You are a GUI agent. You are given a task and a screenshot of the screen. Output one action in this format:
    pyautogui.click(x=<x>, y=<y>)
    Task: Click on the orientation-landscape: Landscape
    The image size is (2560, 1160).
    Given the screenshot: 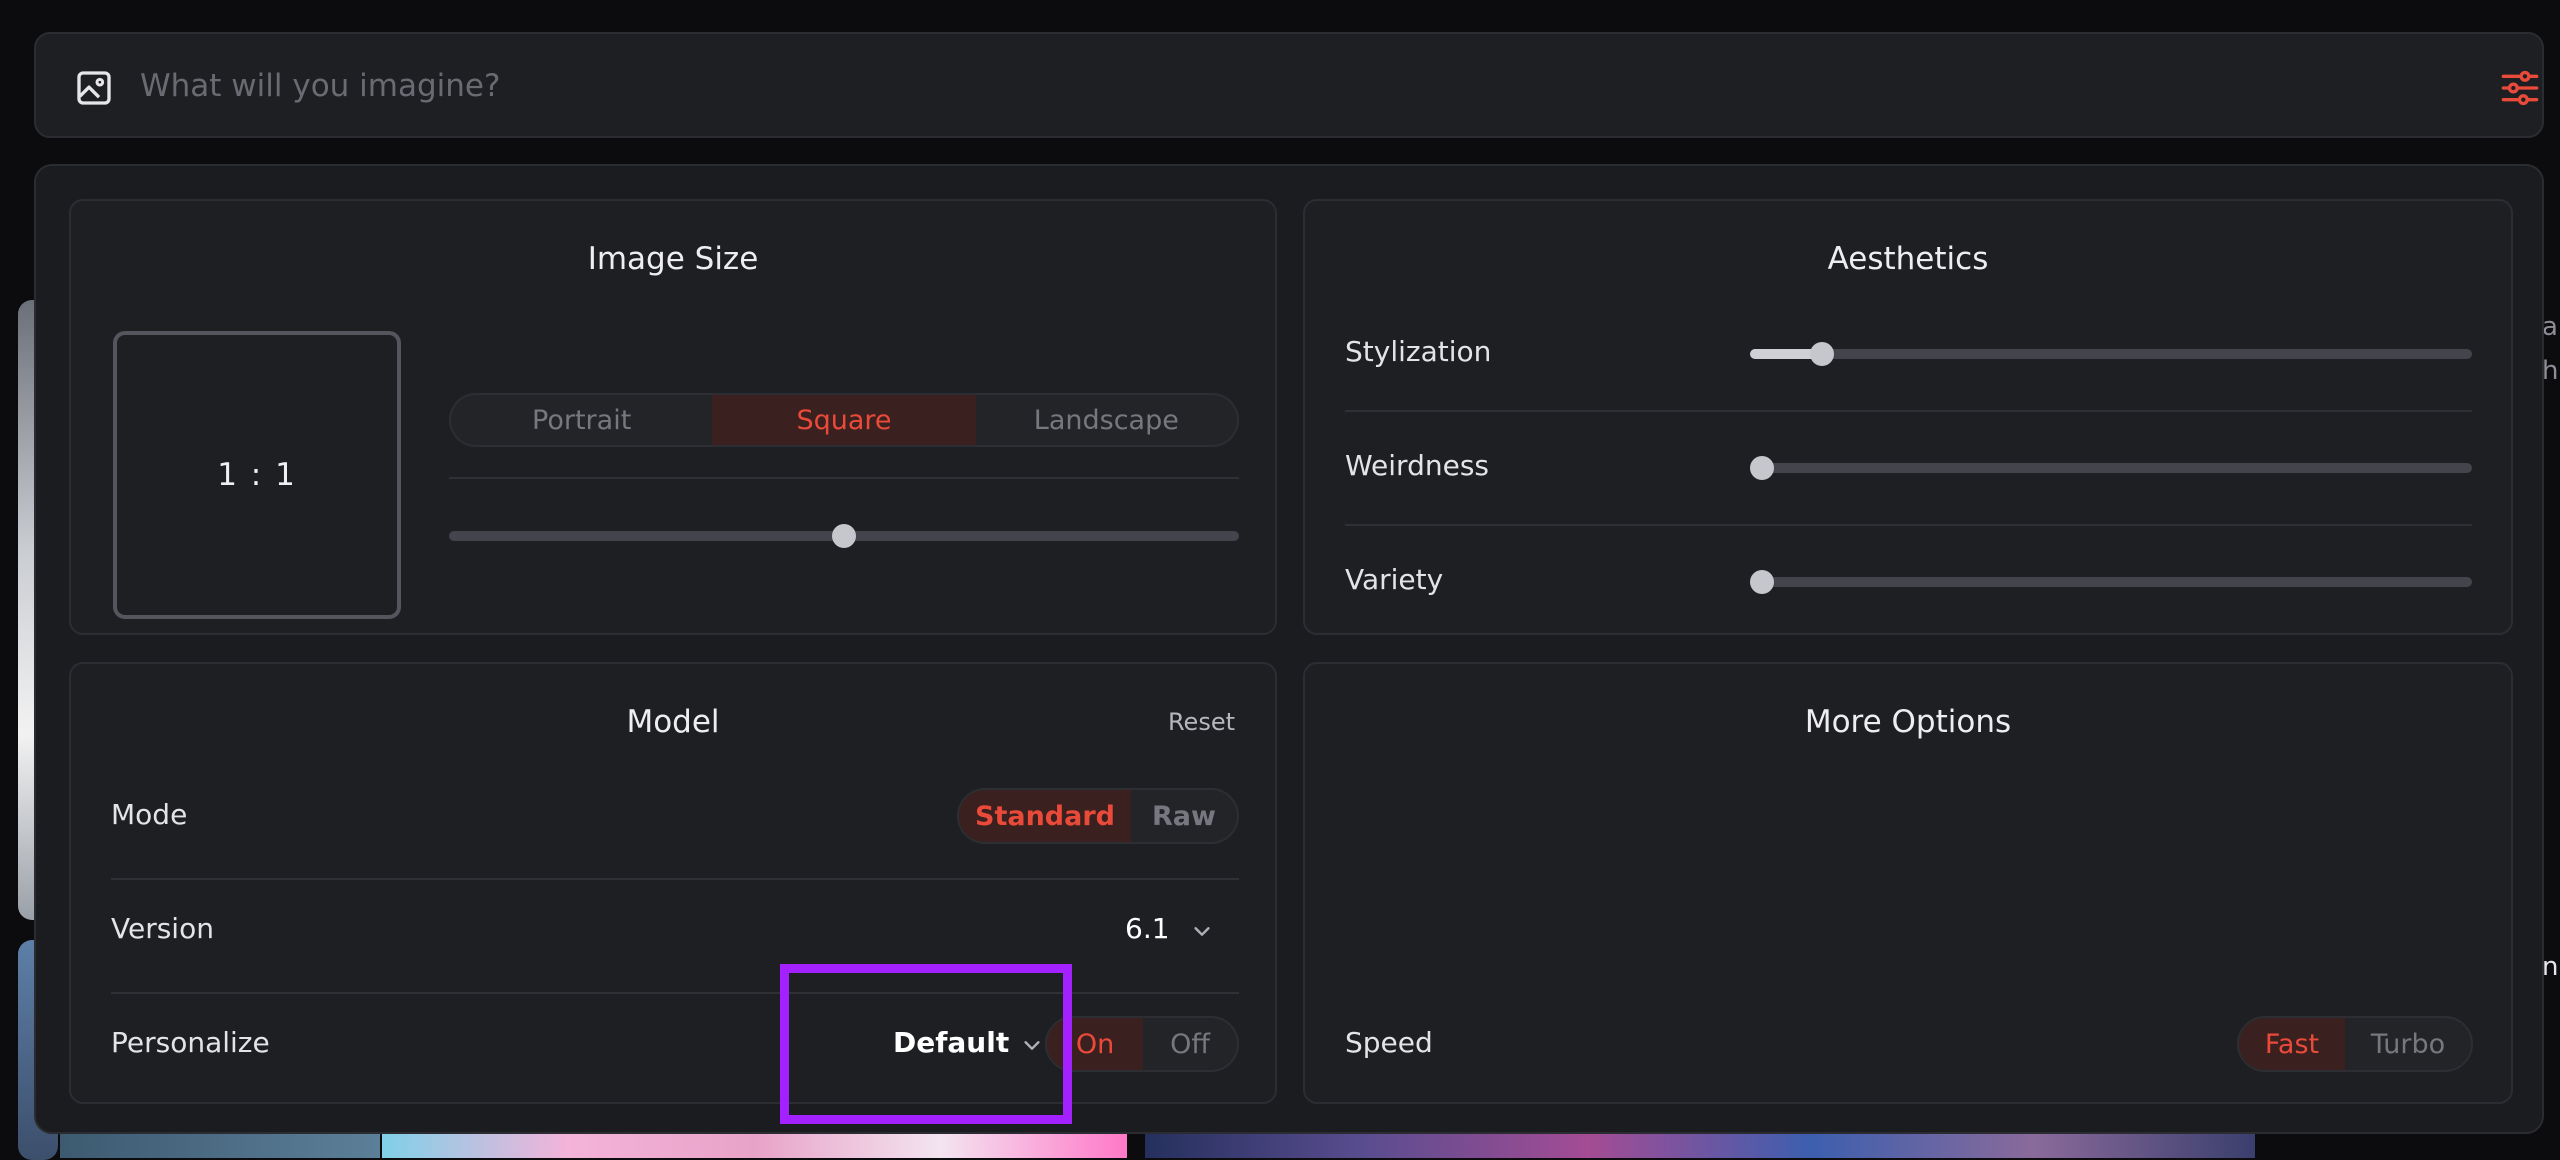 What is the action you would take?
    pyautogui.click(x=1106, y=420)
    